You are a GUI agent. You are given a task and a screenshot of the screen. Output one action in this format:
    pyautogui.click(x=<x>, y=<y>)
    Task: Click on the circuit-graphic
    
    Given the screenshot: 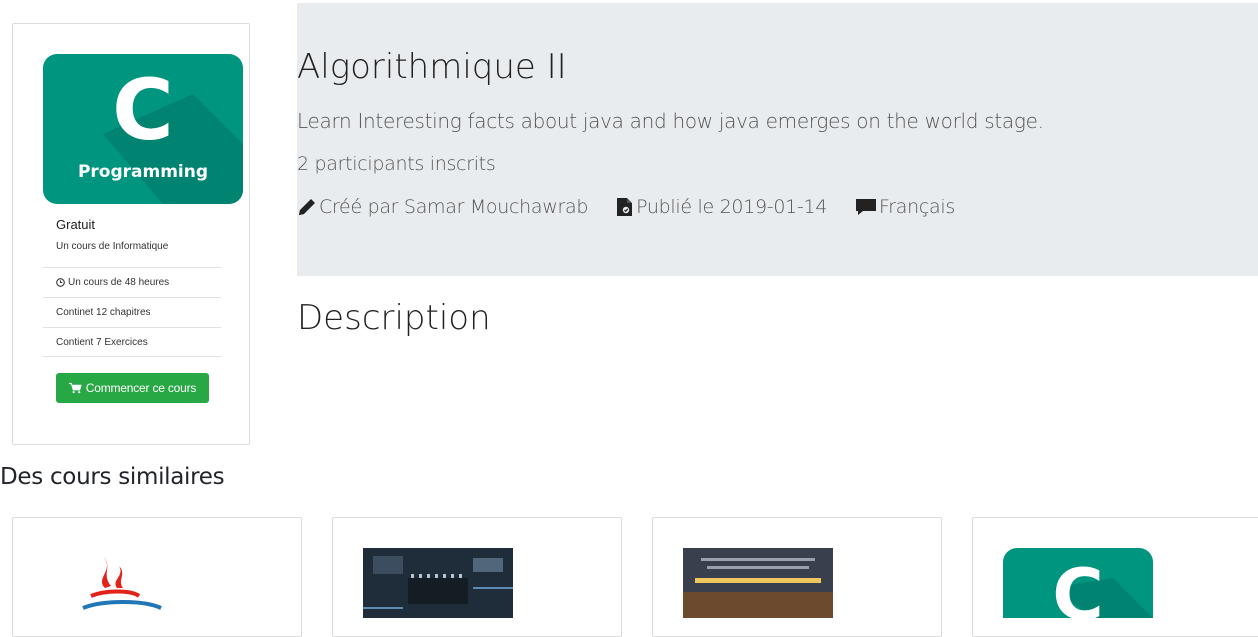 What is the action you would take?
    pyautogui.click(x=438, y=583)
    